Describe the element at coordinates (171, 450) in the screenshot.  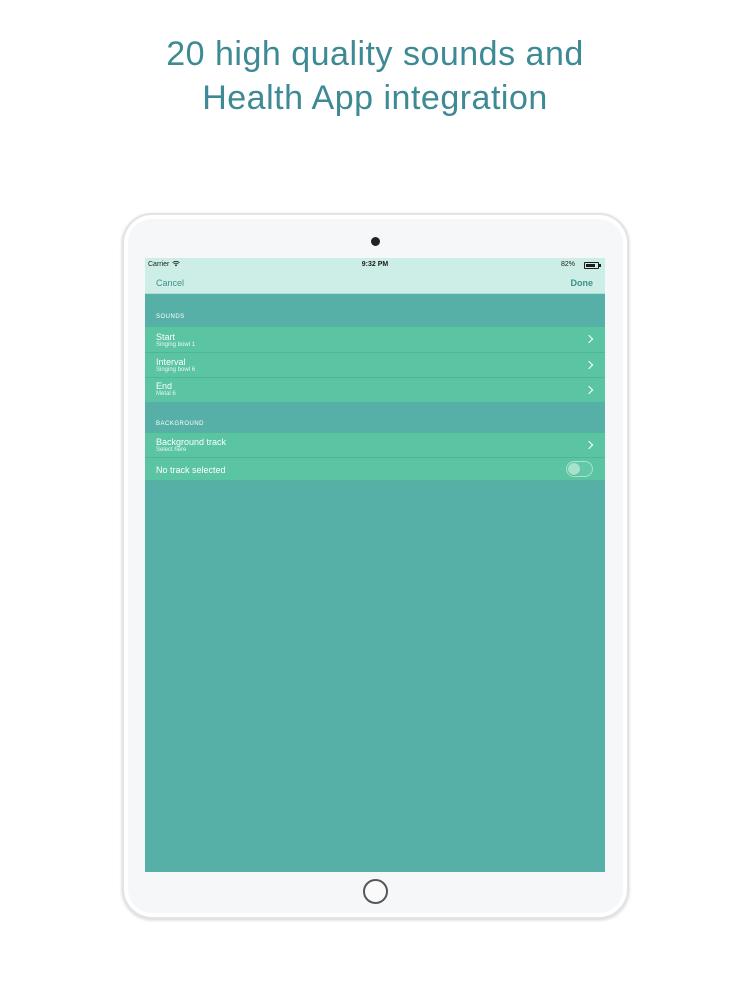
I see `row-subtitle: Select here` at that location.